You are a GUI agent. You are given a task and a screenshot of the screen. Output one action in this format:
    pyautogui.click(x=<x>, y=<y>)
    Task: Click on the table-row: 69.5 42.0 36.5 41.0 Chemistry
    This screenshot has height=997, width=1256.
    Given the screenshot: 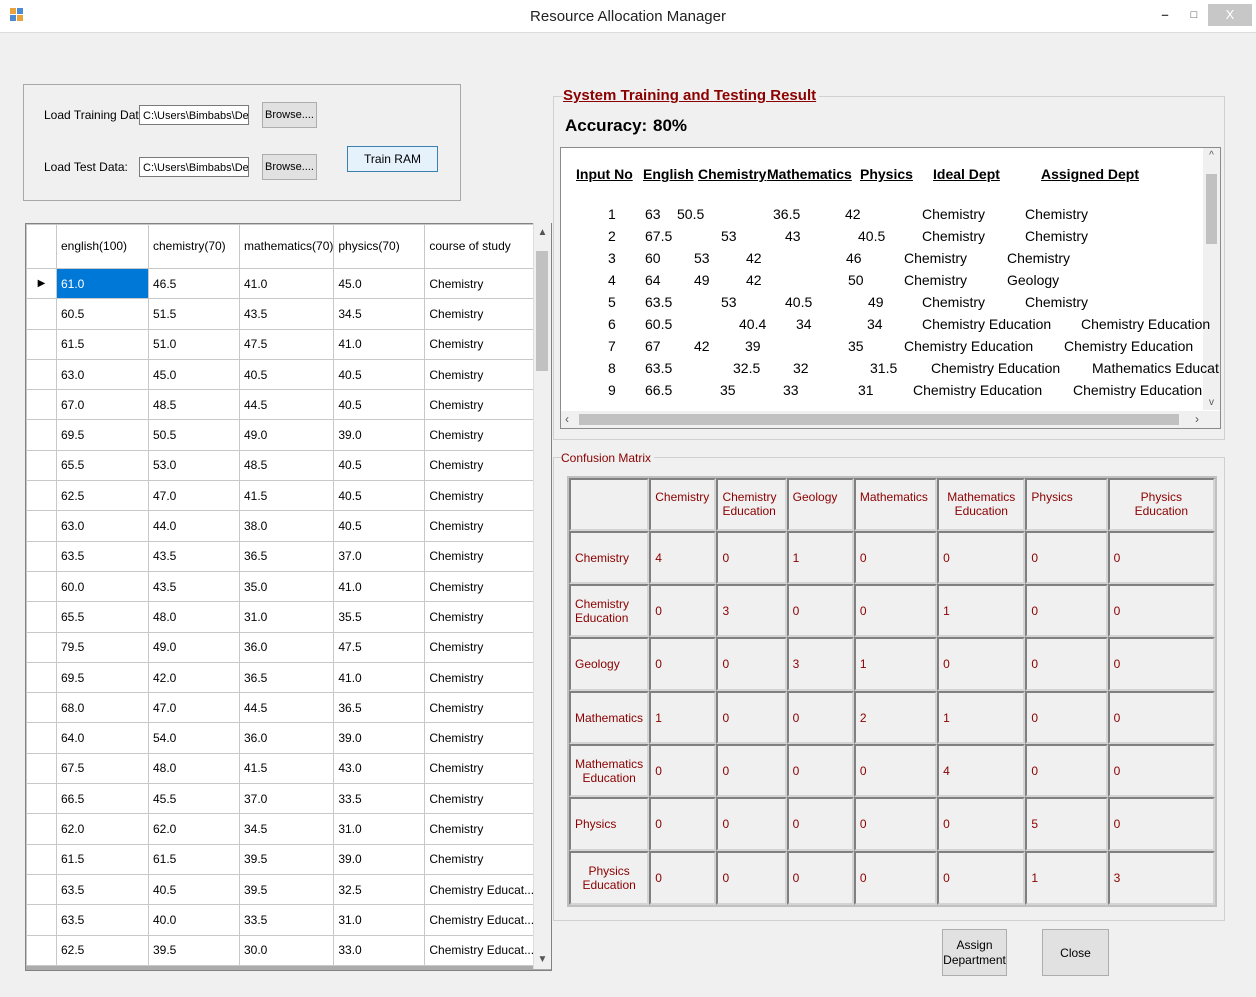 What is the action you would take?
    pyautogui.click(x=281, y=677)
    